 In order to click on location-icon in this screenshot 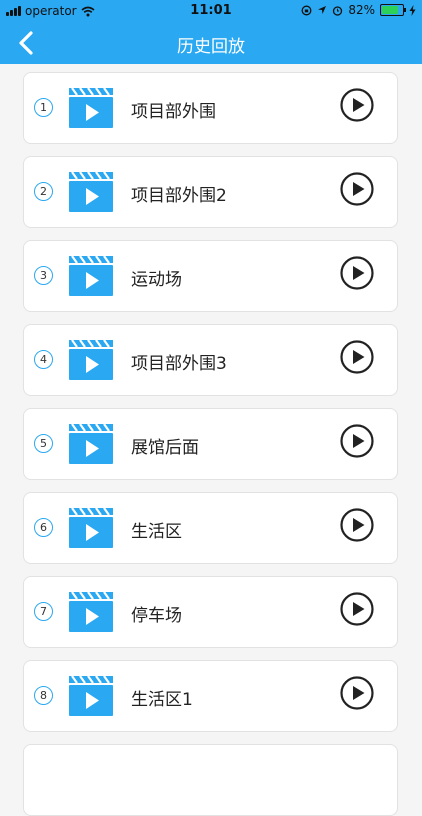, I will do `click(322, 10)`.